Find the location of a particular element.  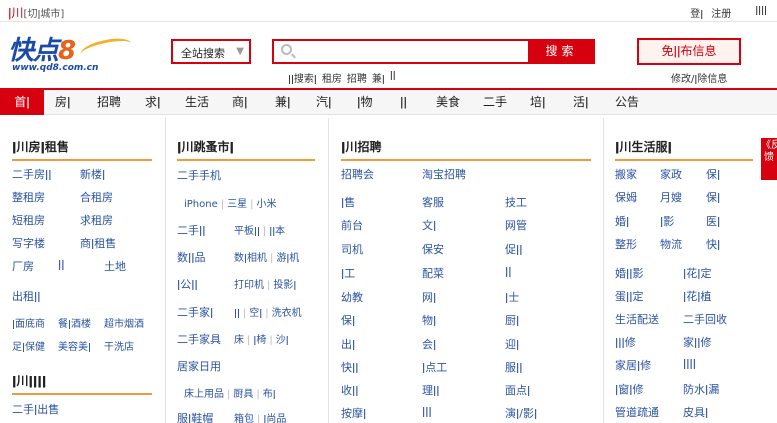

manage-post-link: 修改/ǀ除信息 is located at coordinates (699, 77).